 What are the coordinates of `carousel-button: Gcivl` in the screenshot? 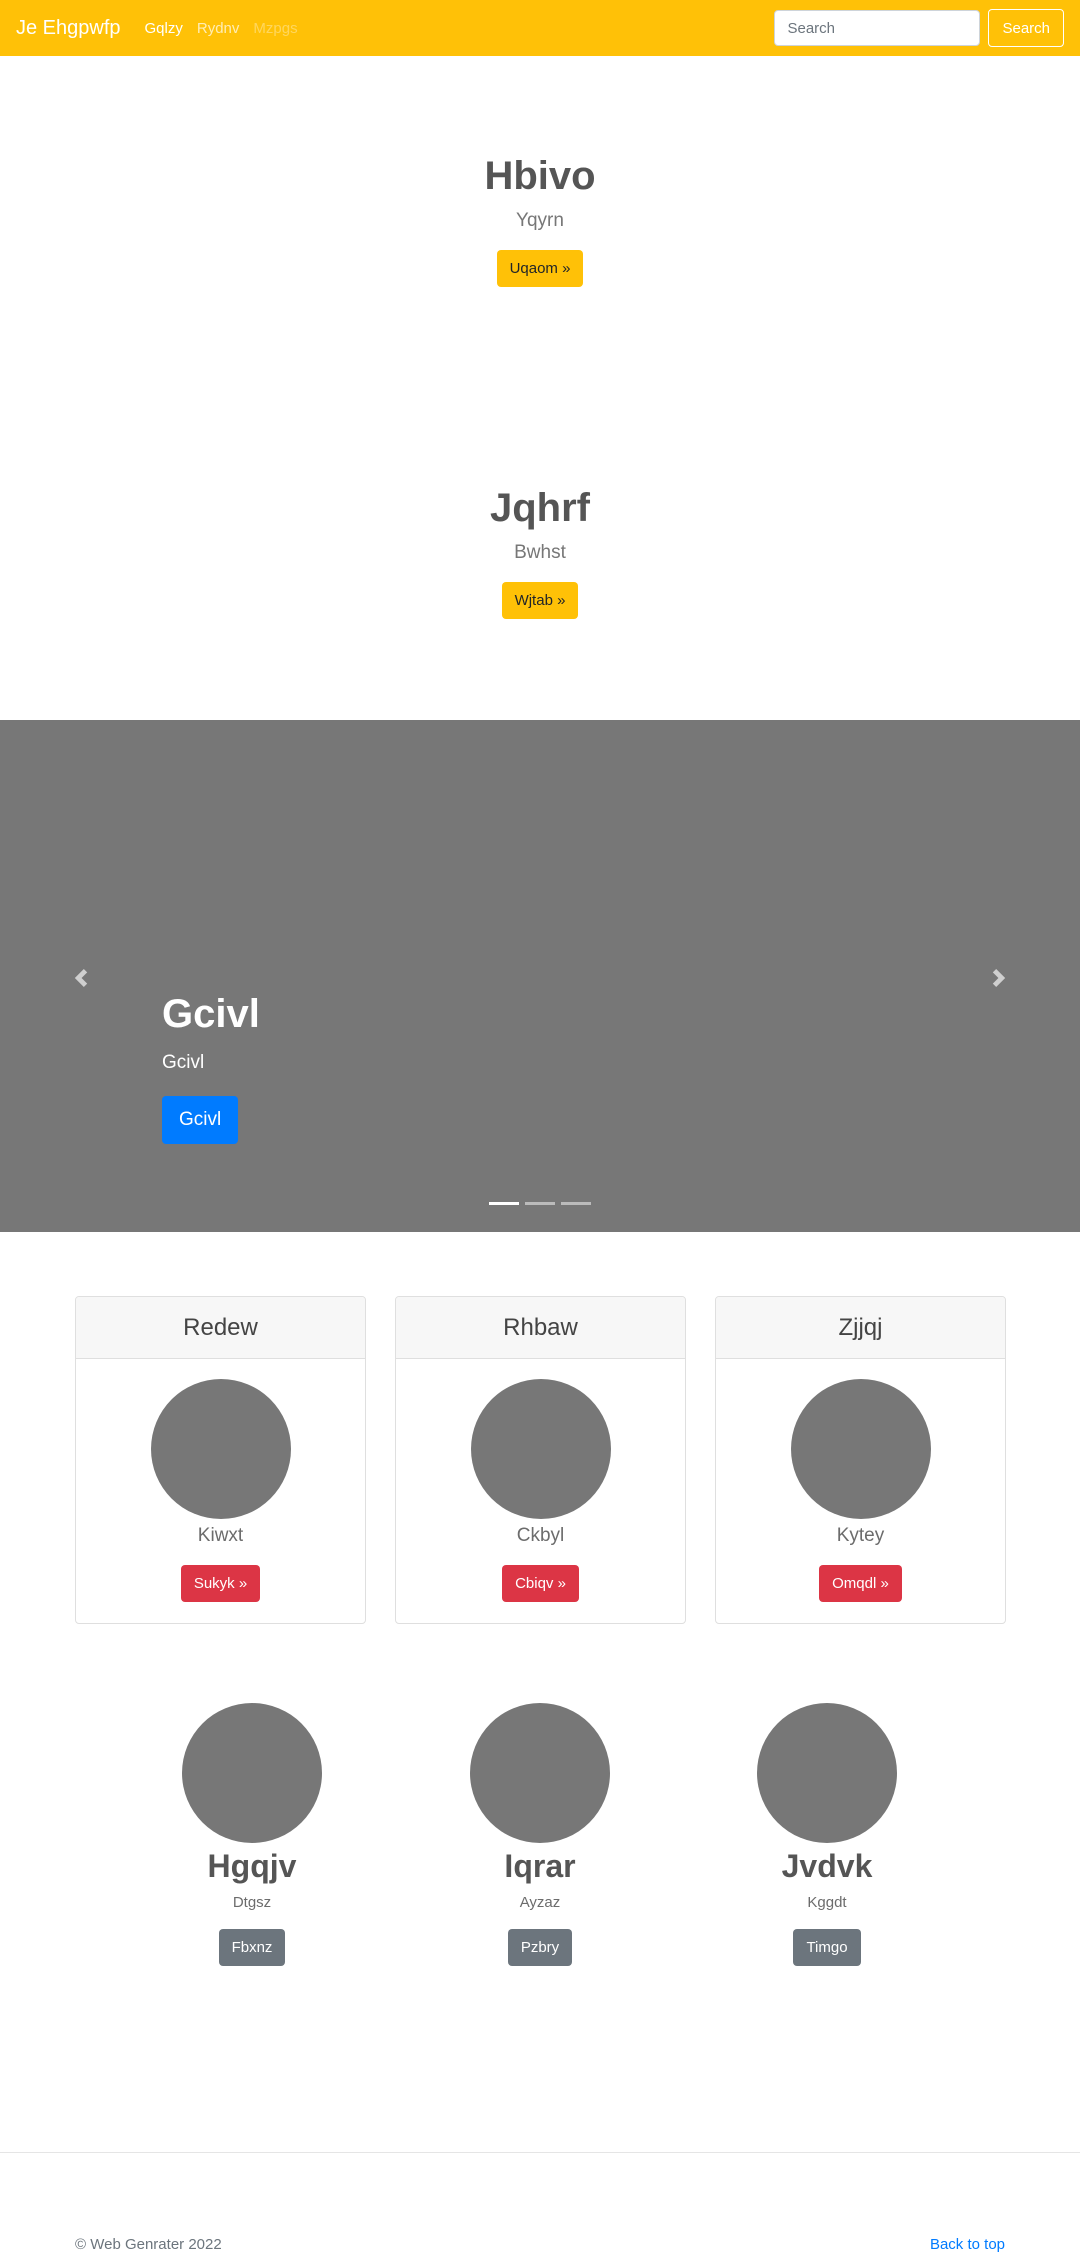 It's located at (200, 1120).